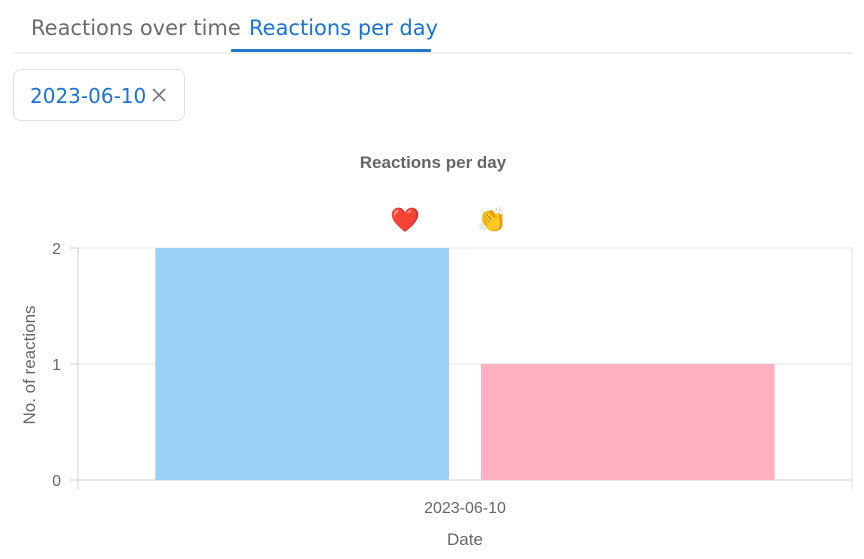 Image resolution: width=864 pixels, height=559 pixels. I want to click on y-tick-label: 0, so click(56, 481).